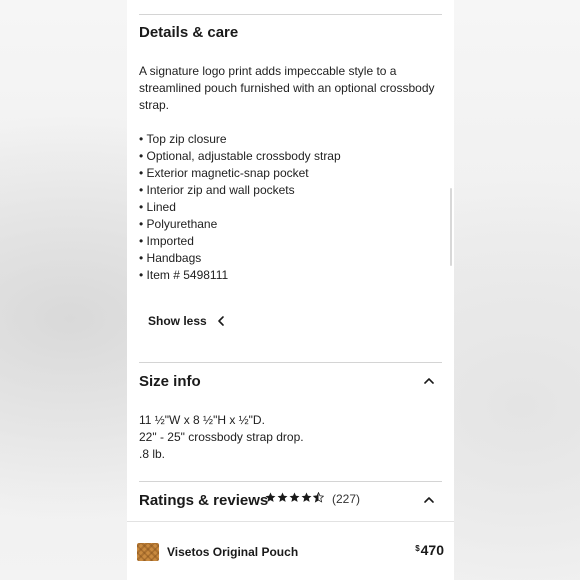 The image size is (580, 580). Describe the element at coordinates (346, 499) in the screenshot. I see `review-count: (227)` at that location.